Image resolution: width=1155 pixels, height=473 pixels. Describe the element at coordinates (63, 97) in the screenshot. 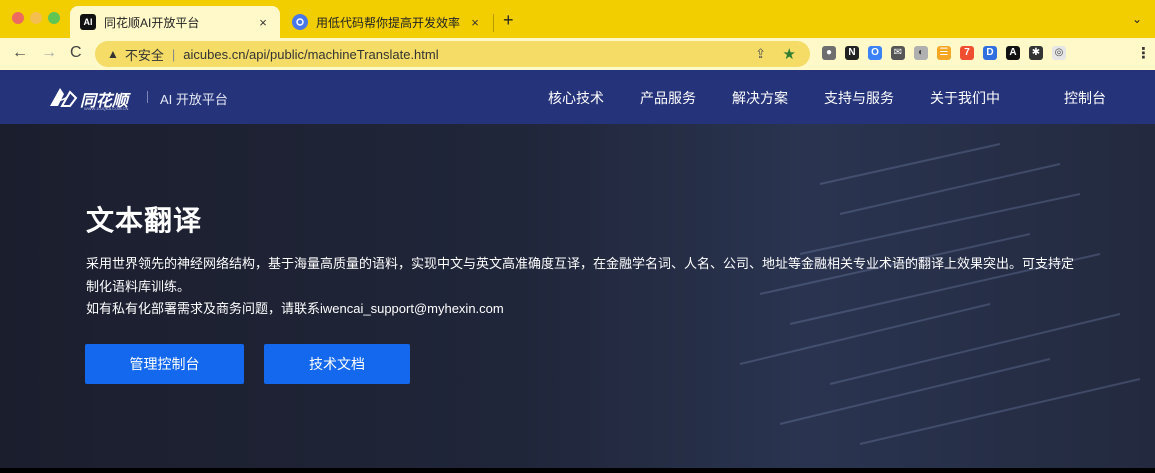

I see `tonghuashun-logo-icon` at that location.